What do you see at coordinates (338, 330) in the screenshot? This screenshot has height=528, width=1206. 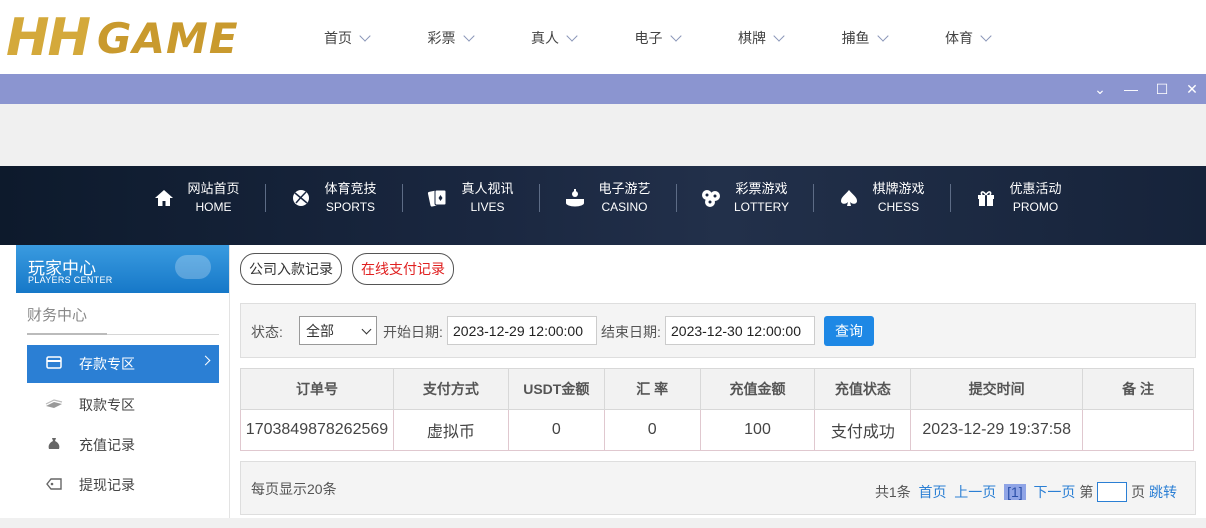 I see `status-select: 全部` at bounding box center [338, 330].